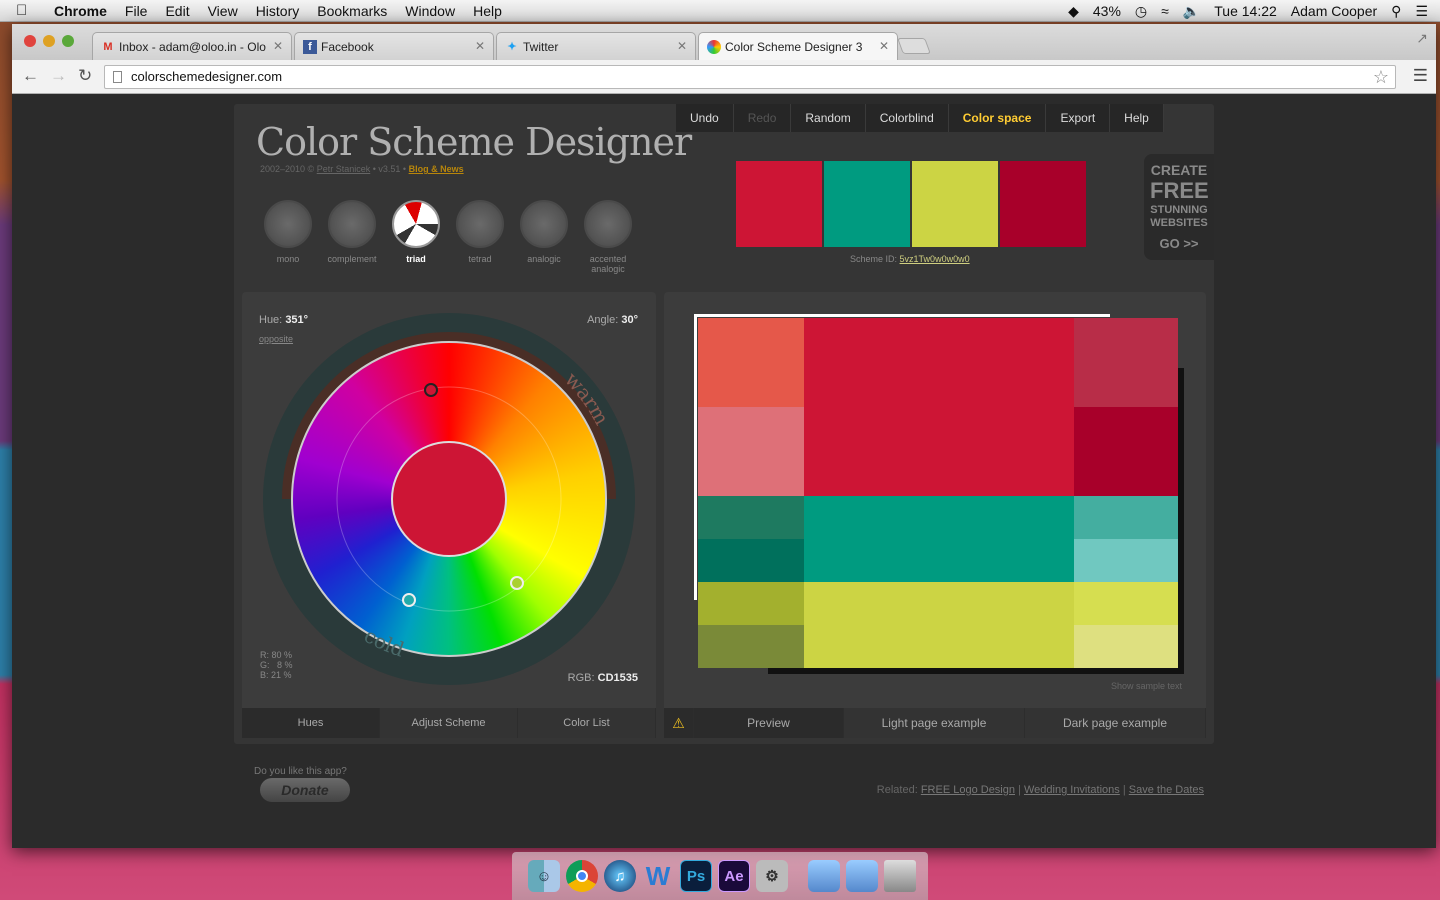 The height and width of the screenshot is (900, 1440). What do you see at coordinates (136, 11) in the screenshot?
I see `menu-file: File` at bounding box center [136, 11].